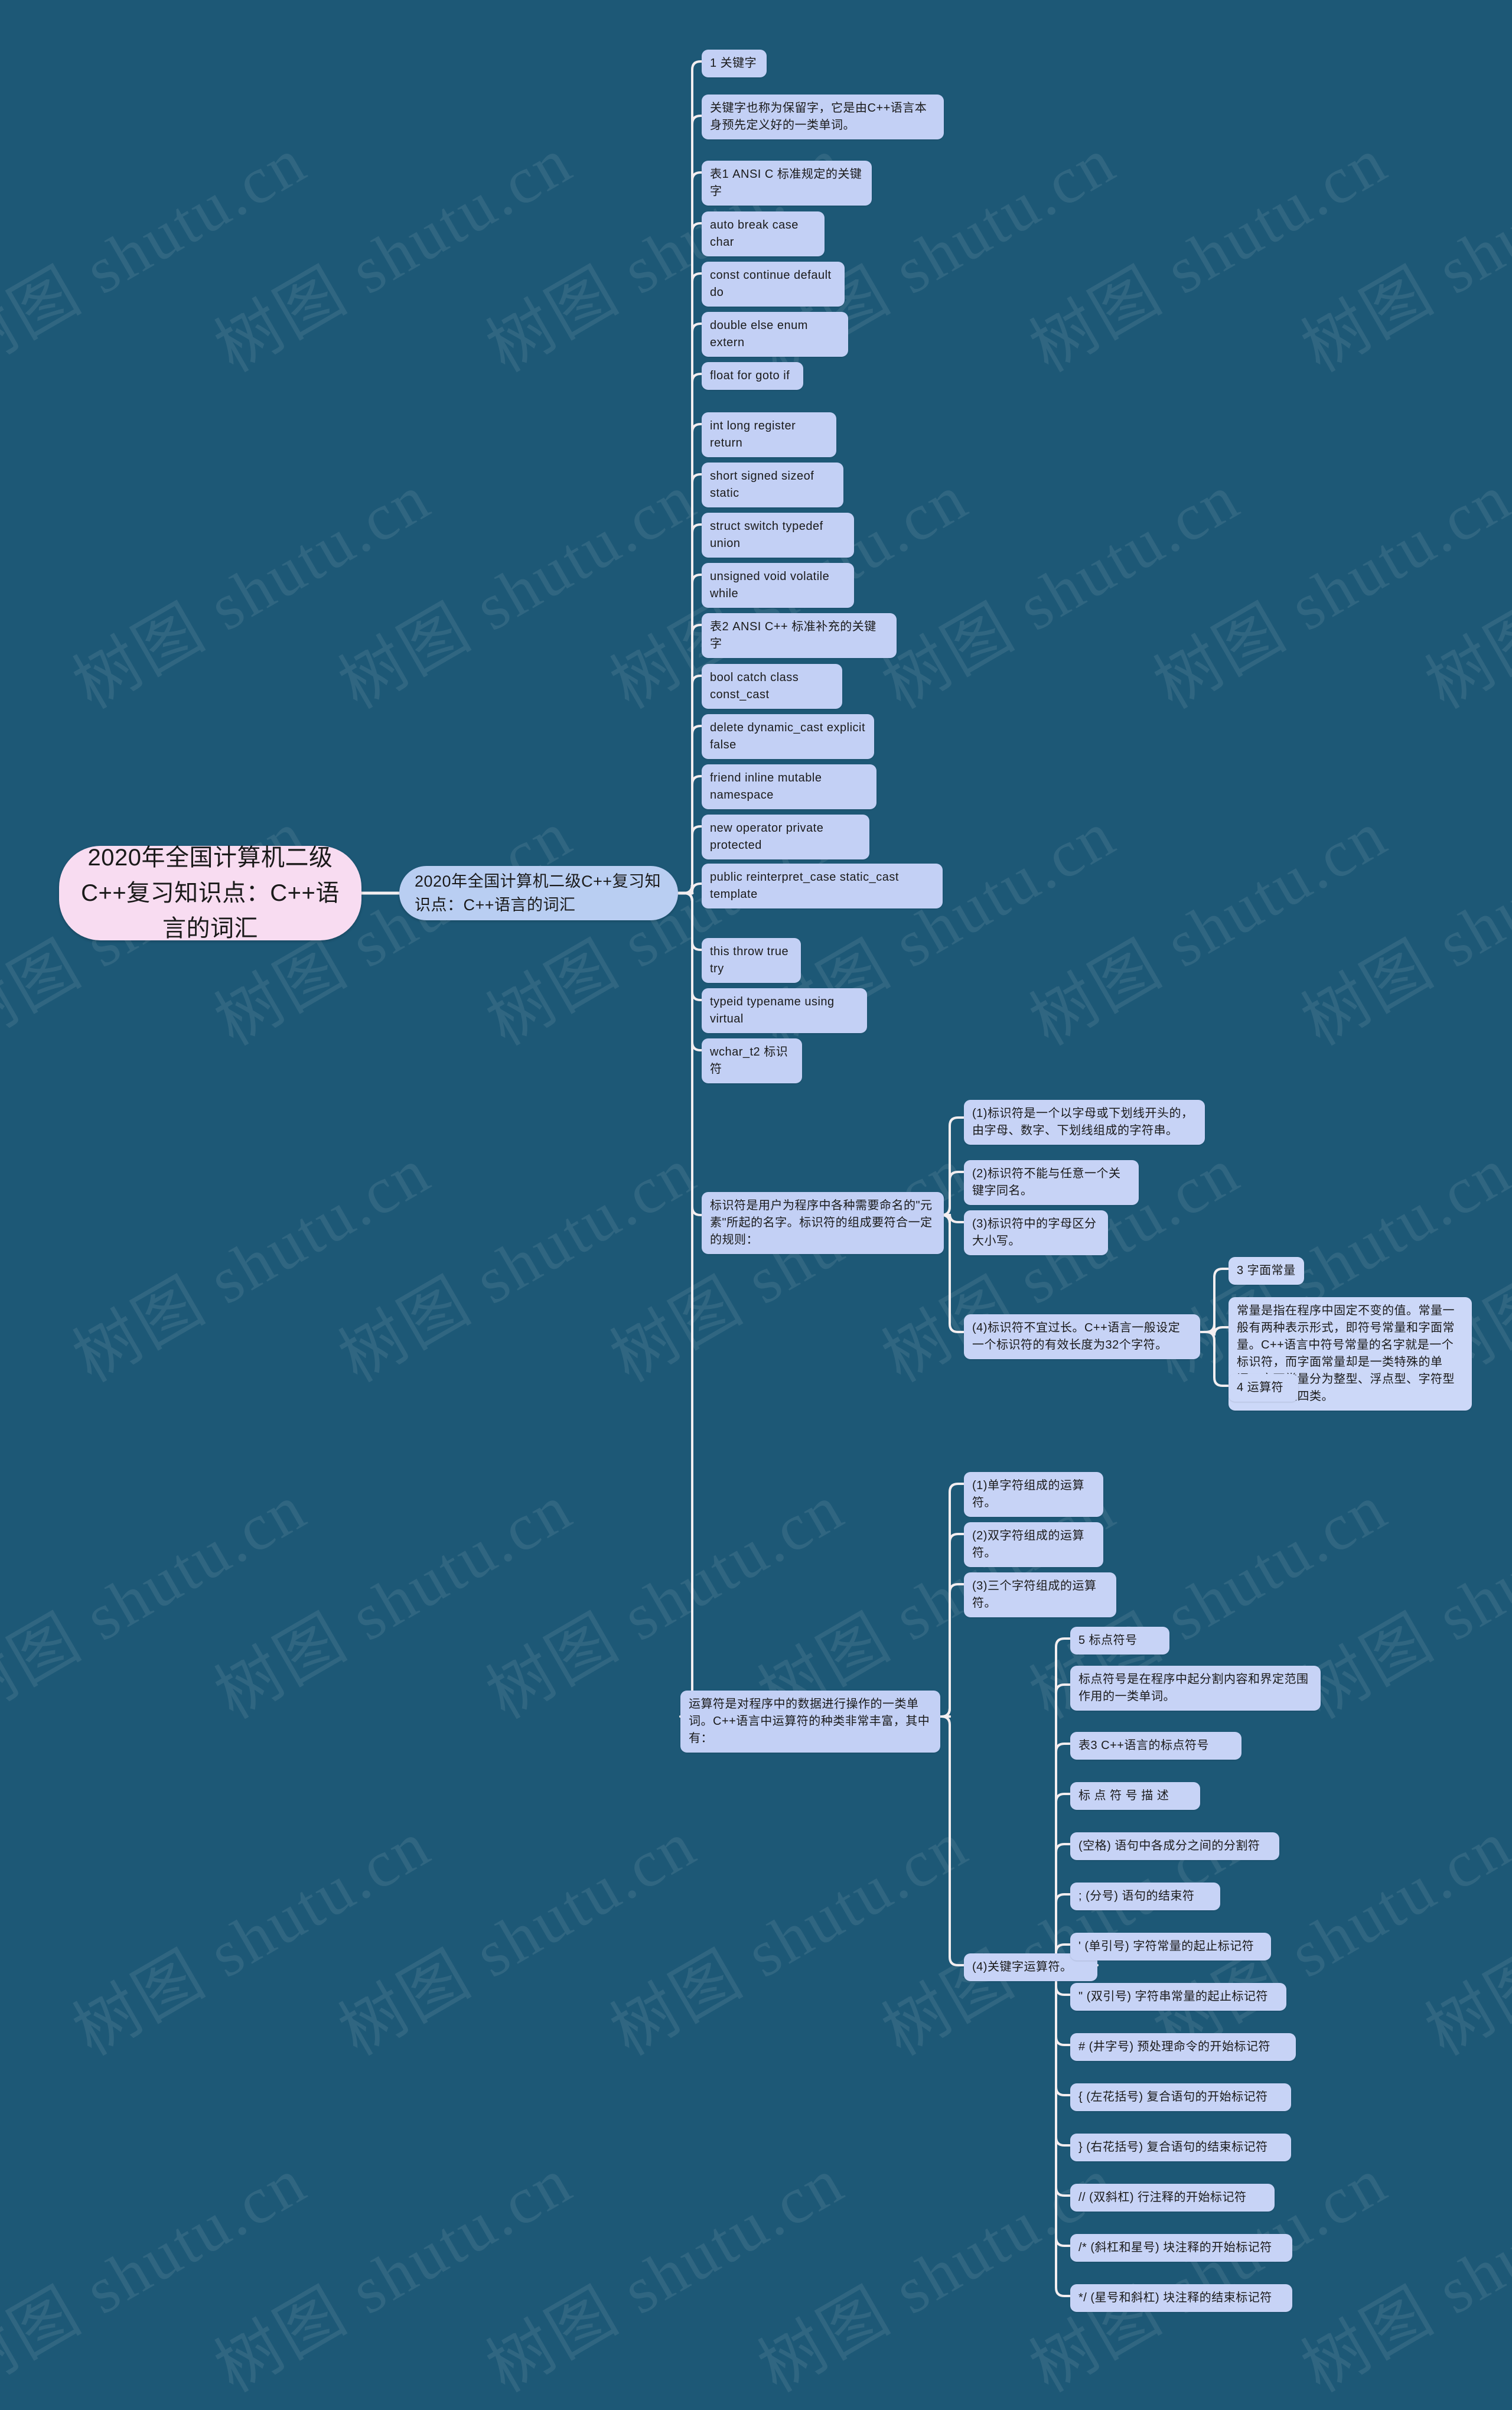  What do you see at coordinates (1162, 2197) in the screenshot?
I see `punctuation-punc-8-label: // (双斜杠) 行注释的开始标记符` at bounding box center [1162, 2197].